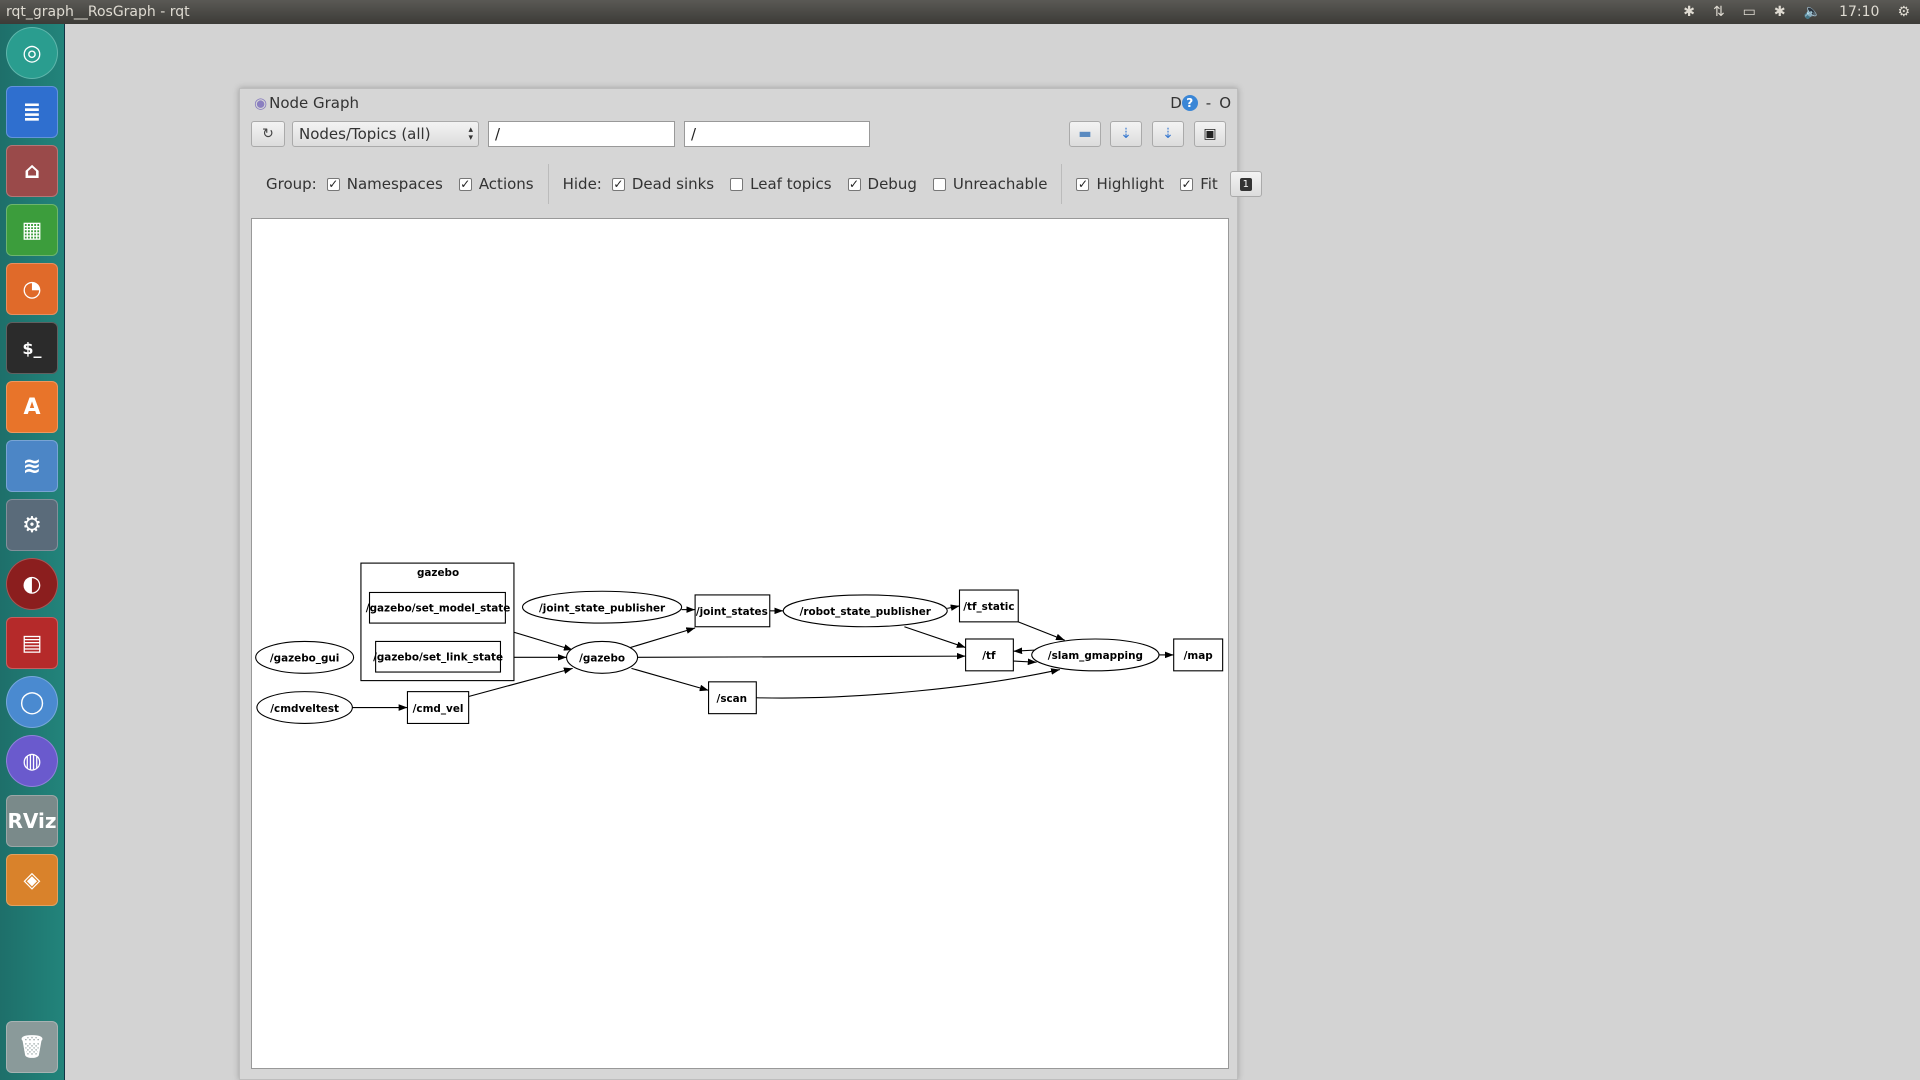  What do you see at coordinates (32, 348) in the screenshot?
I see `terminal-icon: $_` at bounding box center [32, 348].